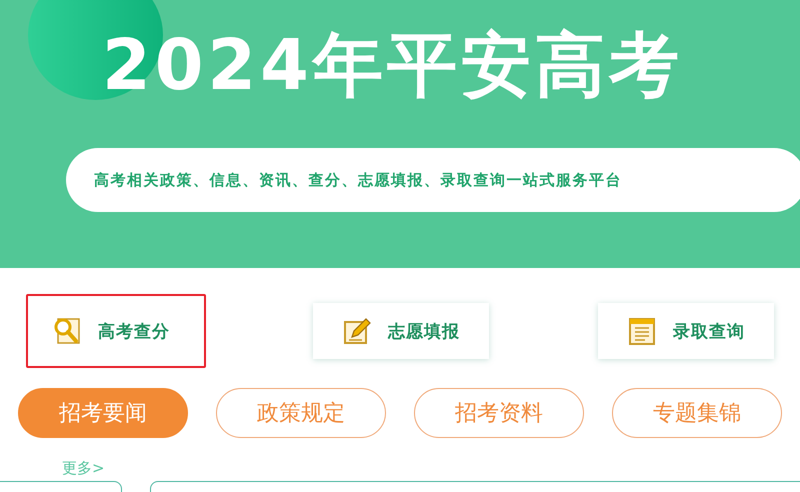  I want to click on pencil-paper-icon, so click(357, 331).